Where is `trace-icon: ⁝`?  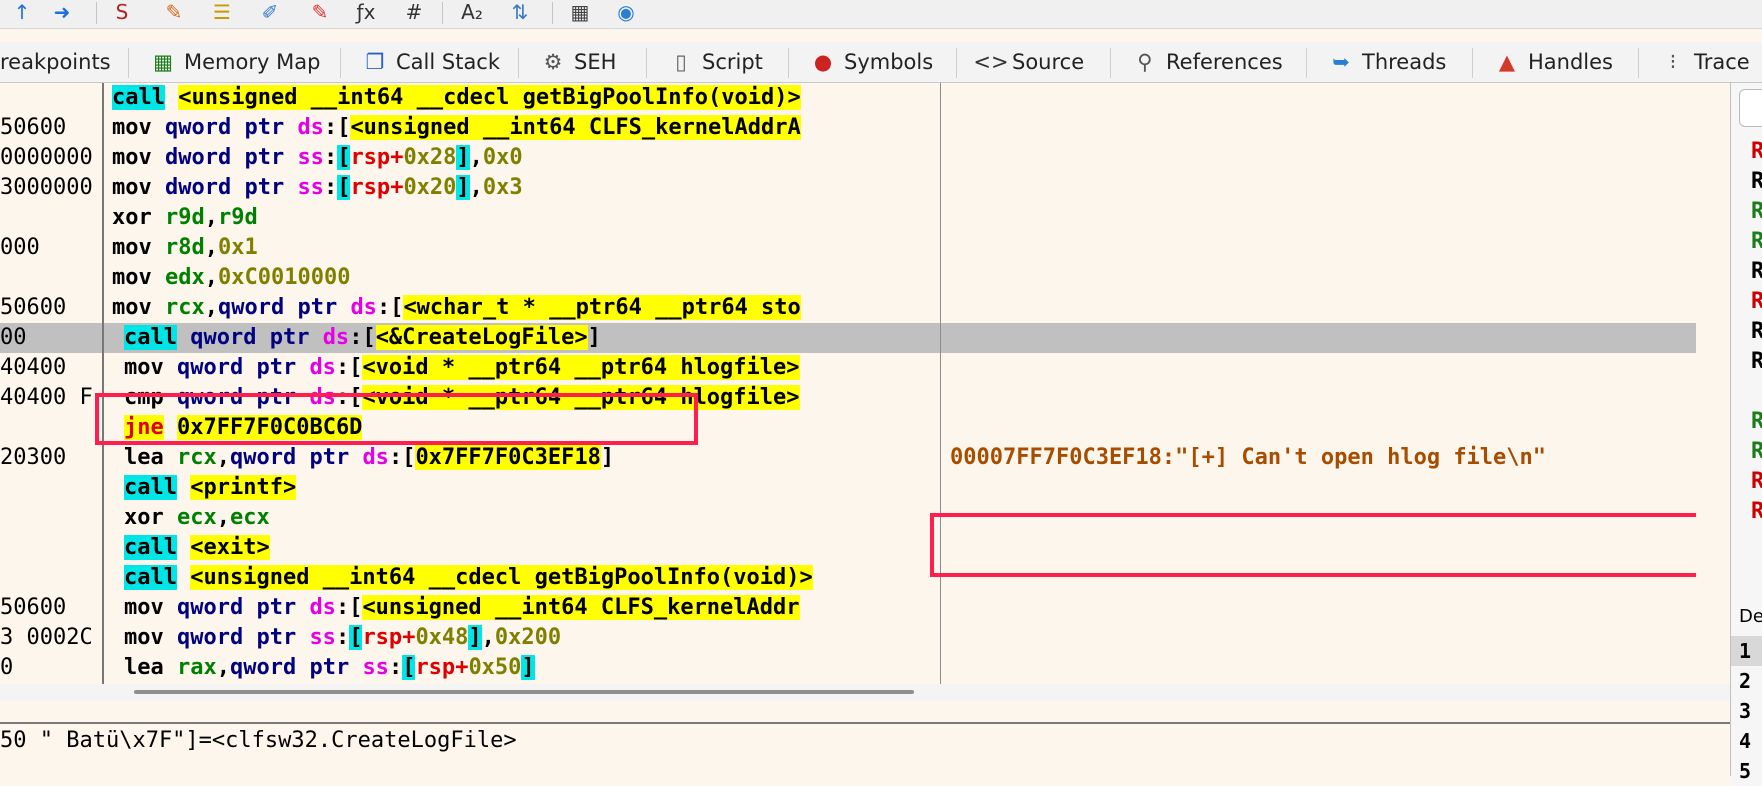 trace-icon: ⁝ is located at coordinates (1673, 62).